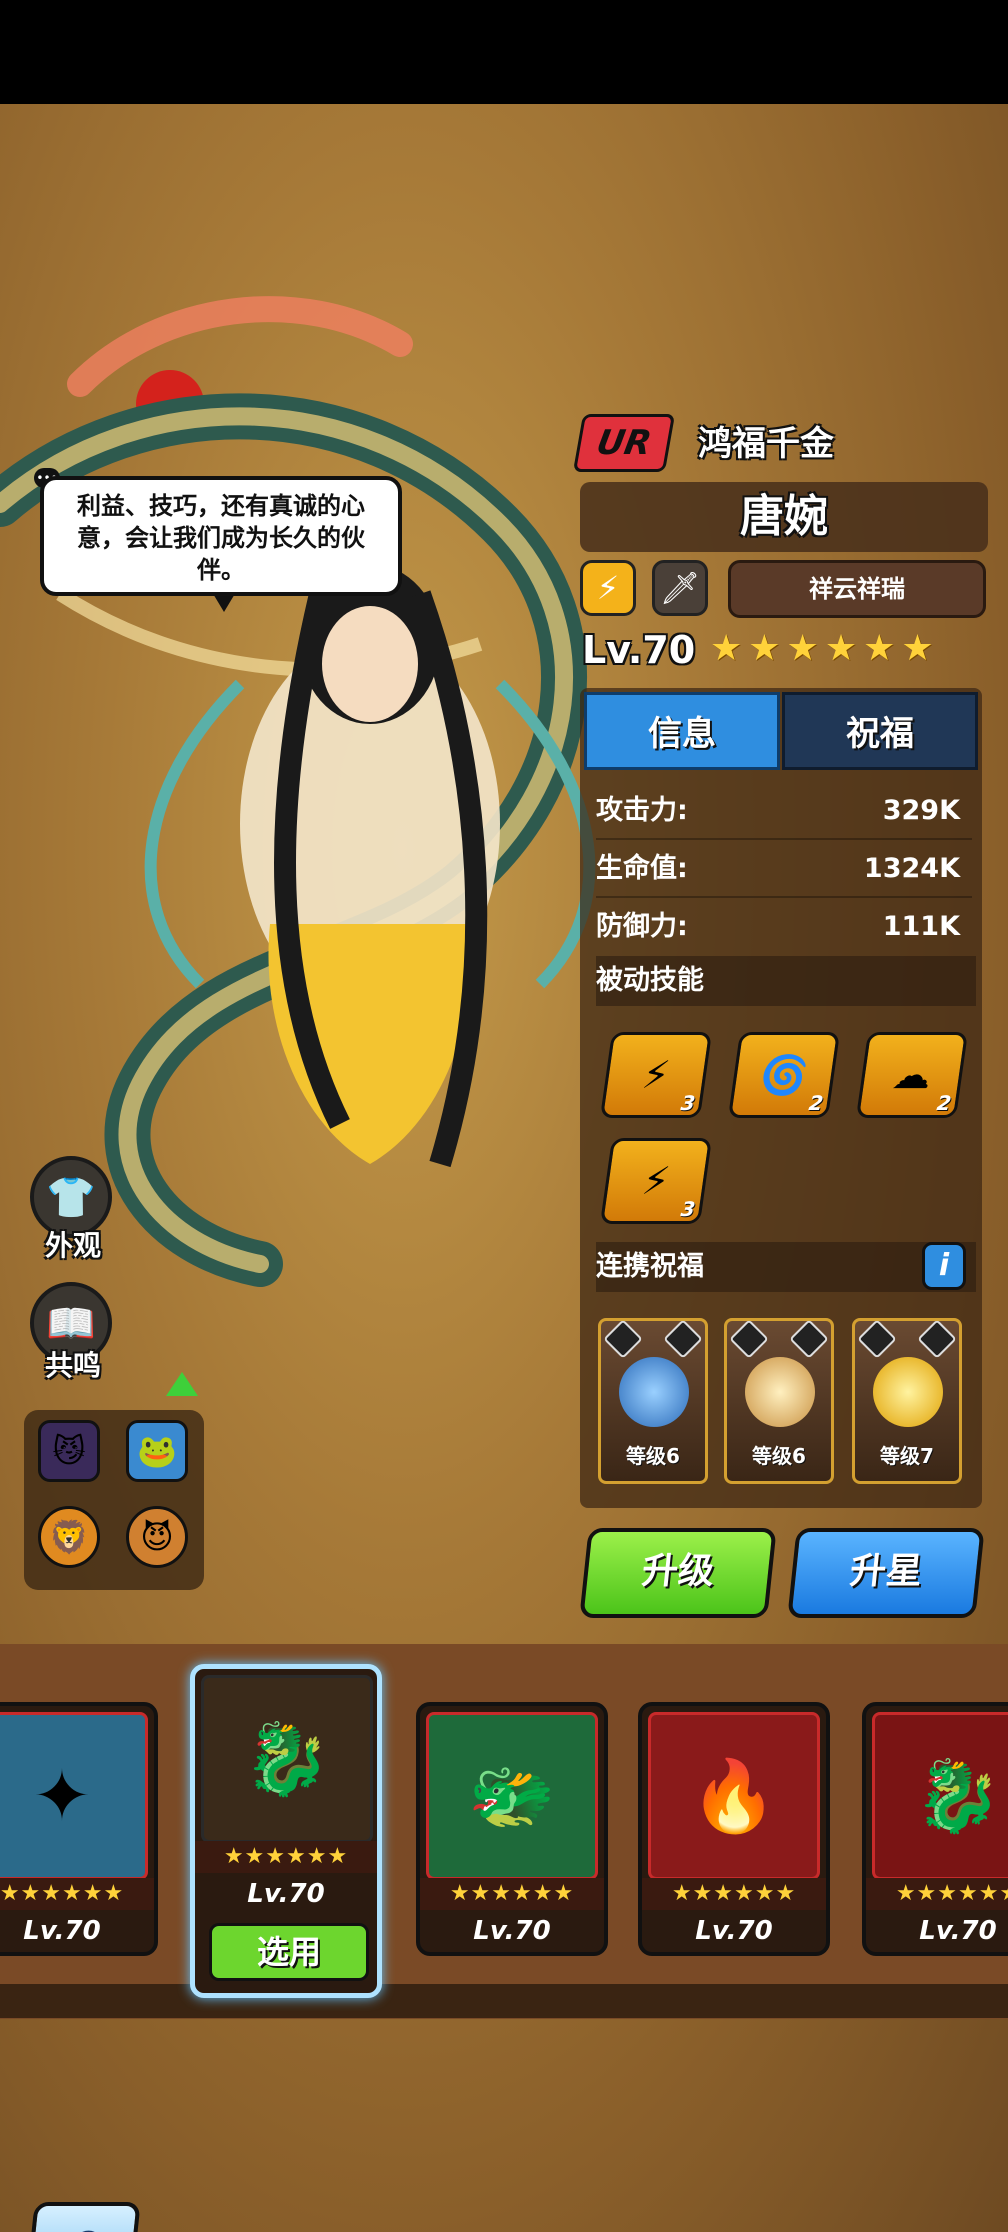 Image resolution: width=1008 pixels, height=2232 pixels. Describe the element at coordinates (114, 1500) in the screenshot. I see `pet-slots: 😼 🐸 🦁 😈` at that location.